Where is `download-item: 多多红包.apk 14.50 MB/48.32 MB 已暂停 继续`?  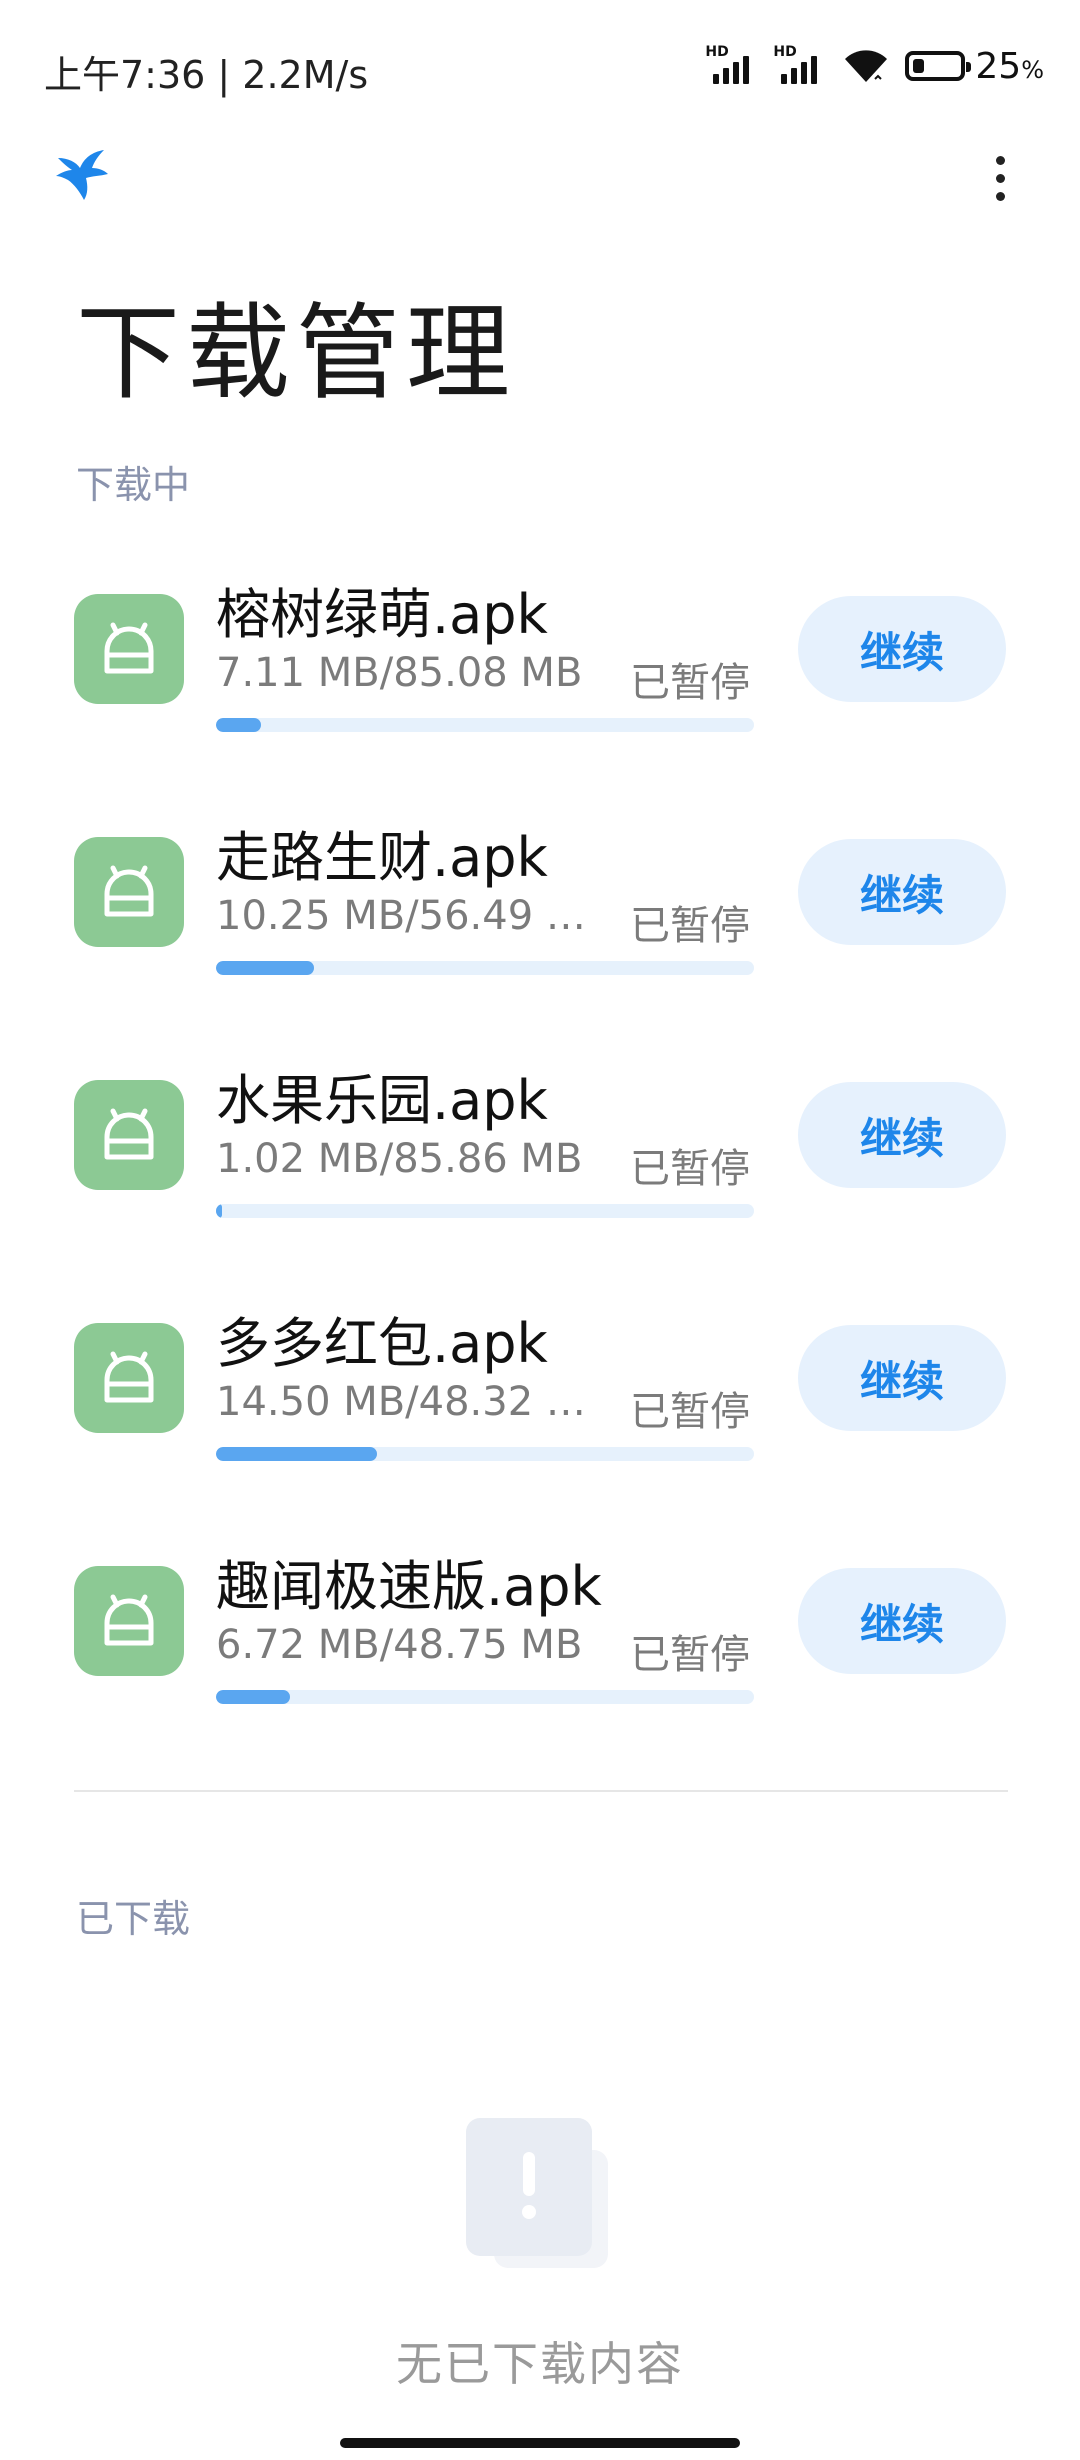 download-item: 多多红包.apk 14.50 MB/48.32 MB 已暂停 继续 is located at coordinates (540, 1389).